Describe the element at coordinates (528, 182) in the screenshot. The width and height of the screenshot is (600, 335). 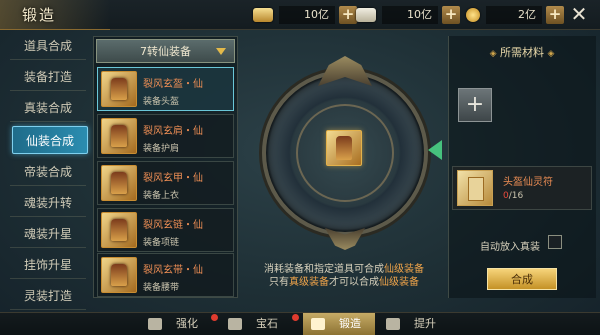
I see `material-name: 头盔仙灵符` at that location.